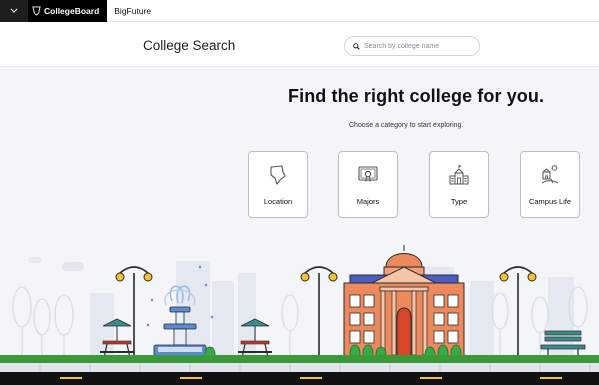 Image resolution: width=599 pixels, height=385 pixels. I want to click on category-location-button: Location, so click(278, 184).